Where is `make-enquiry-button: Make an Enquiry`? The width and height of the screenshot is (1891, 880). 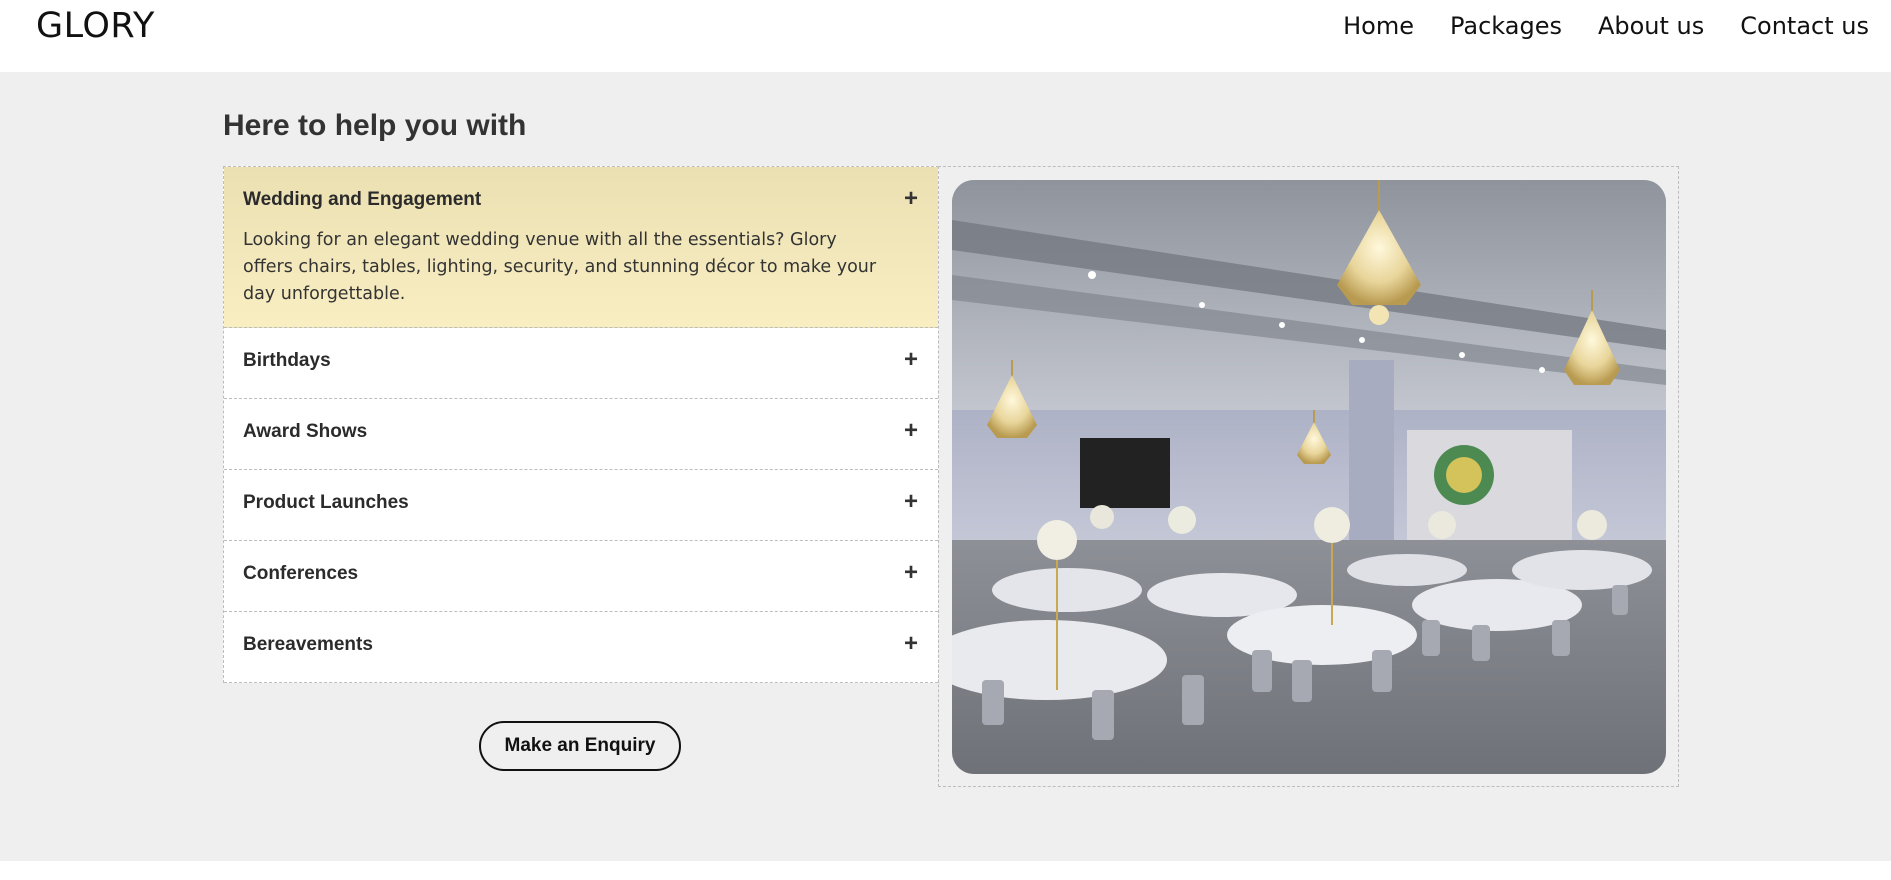 make-enquiry-button: Make an Enquiry is located at coordinates (580, 746).